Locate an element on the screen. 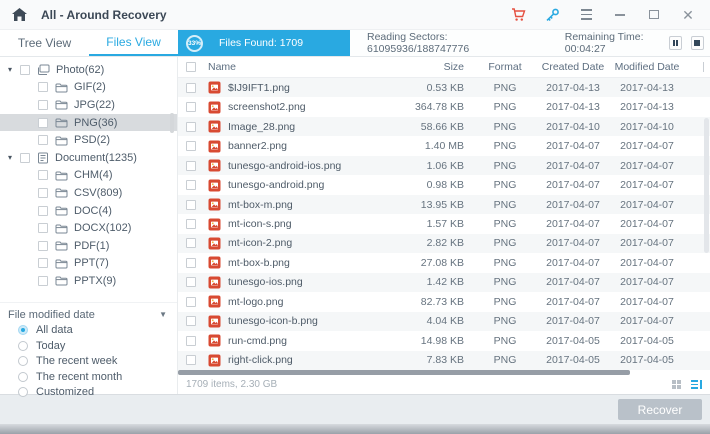 The width and height of the screenshot is (710, 434). file-created-date: 2017-04-07 is located at coordinates (573, 262).